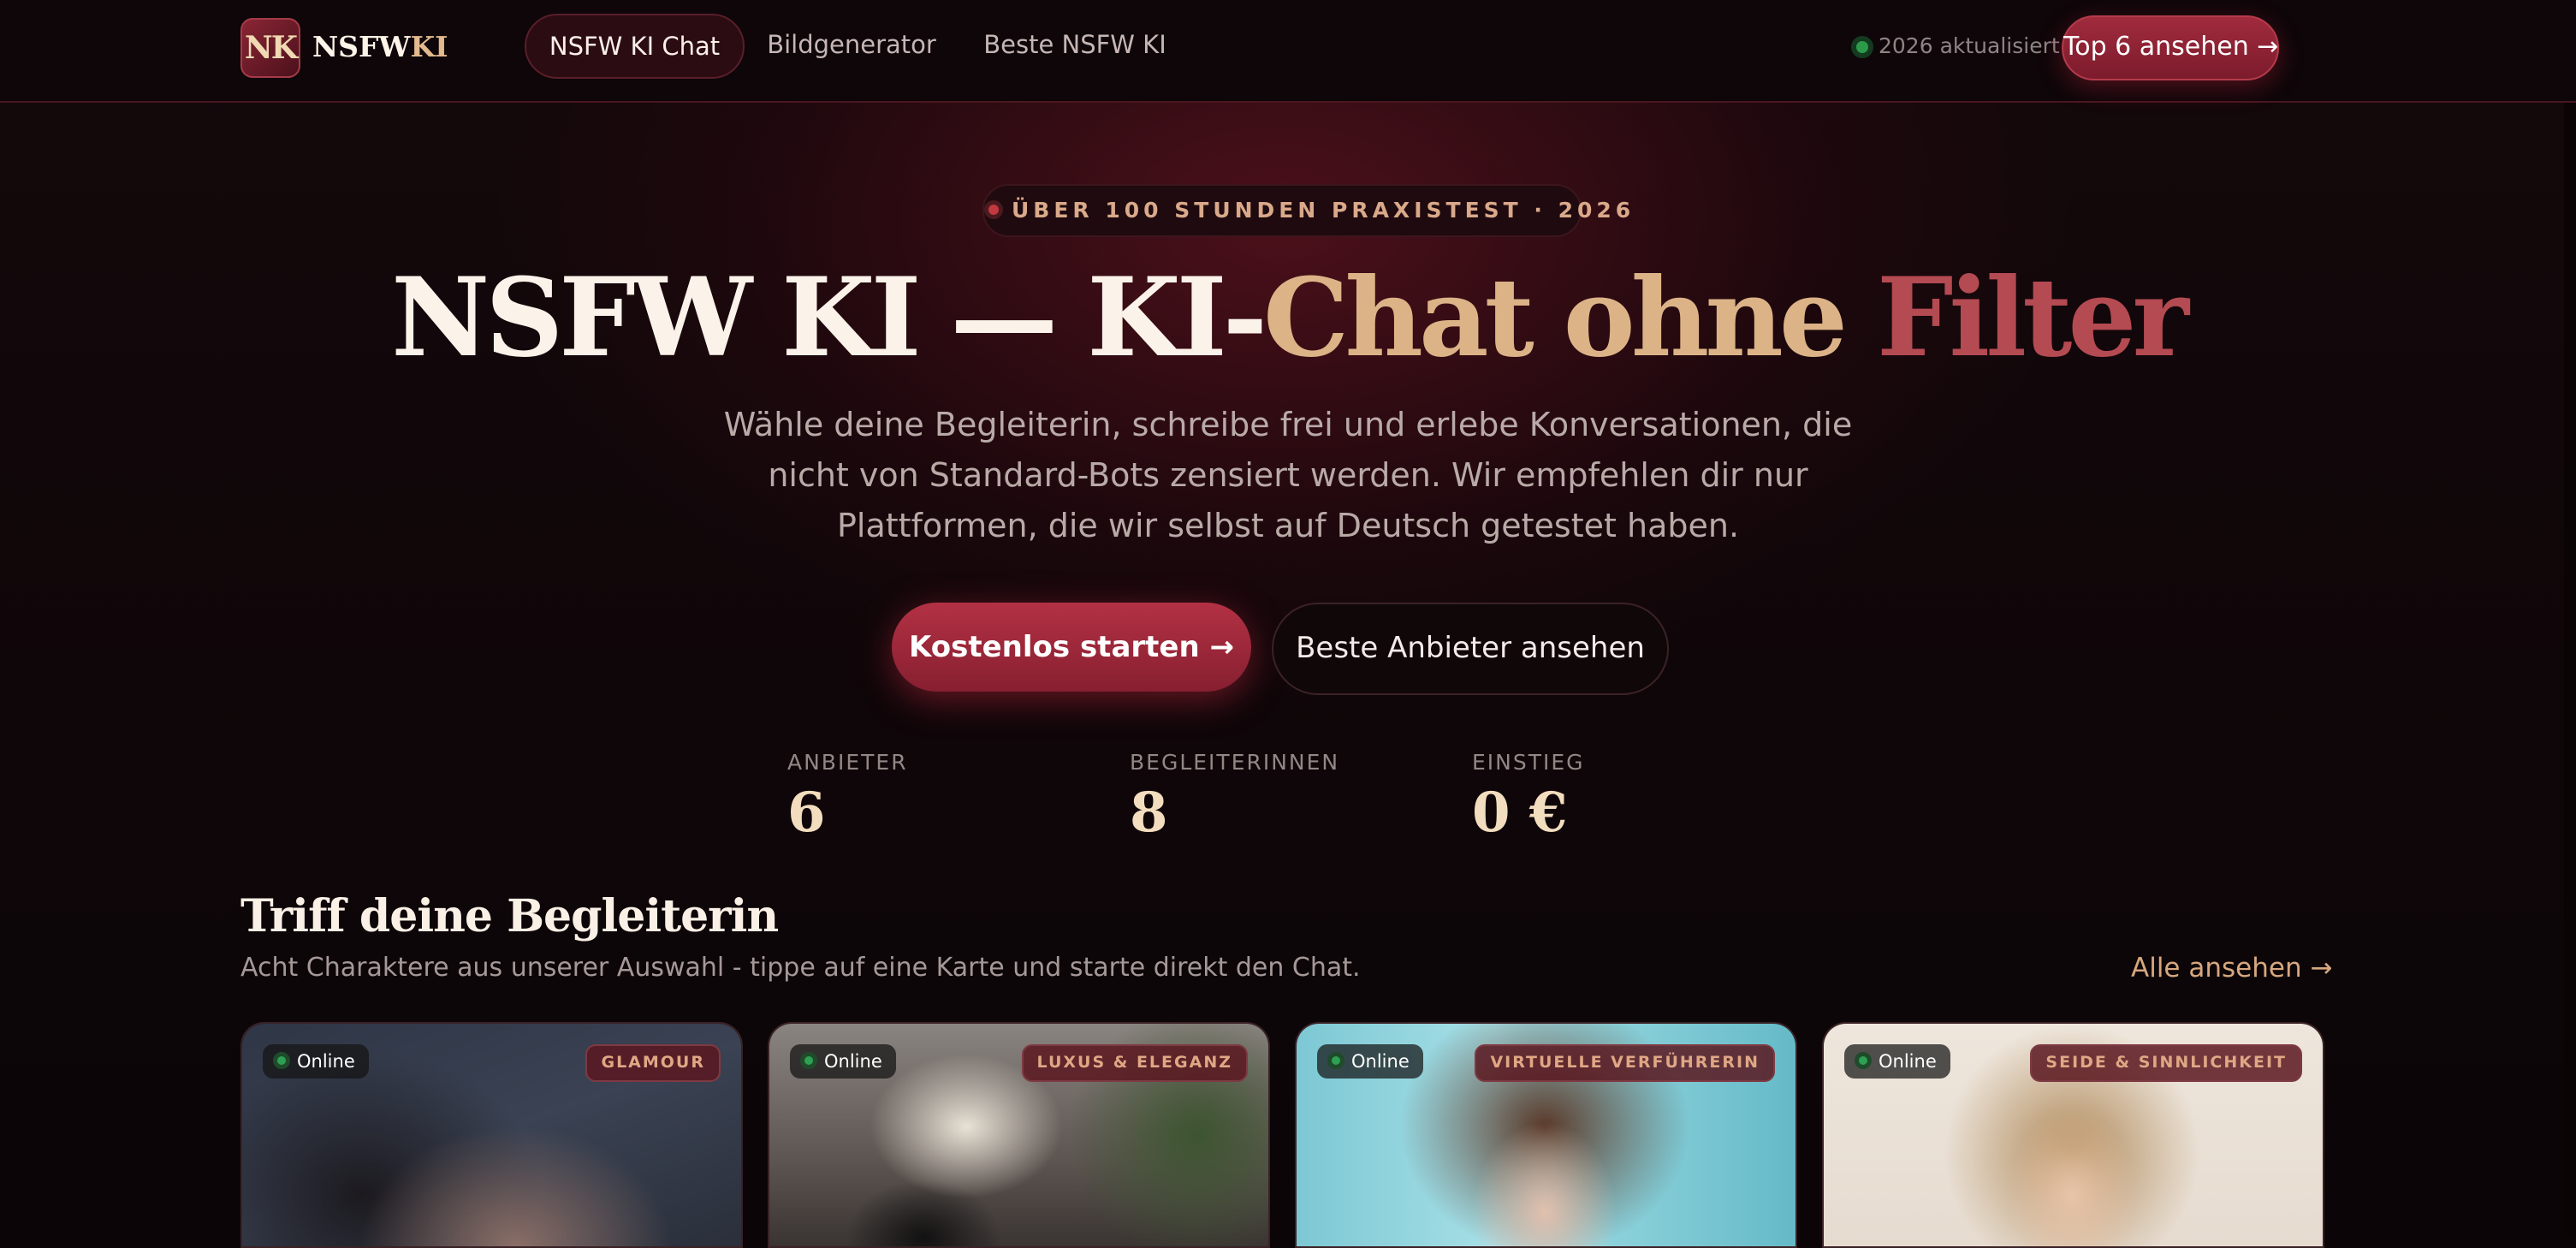 This screenshot has height=1248, width=2576. Describe the element at coordinates (829, 317) in the screenshot. I see `title-part-1: NSFW KI — KI-` at that location.